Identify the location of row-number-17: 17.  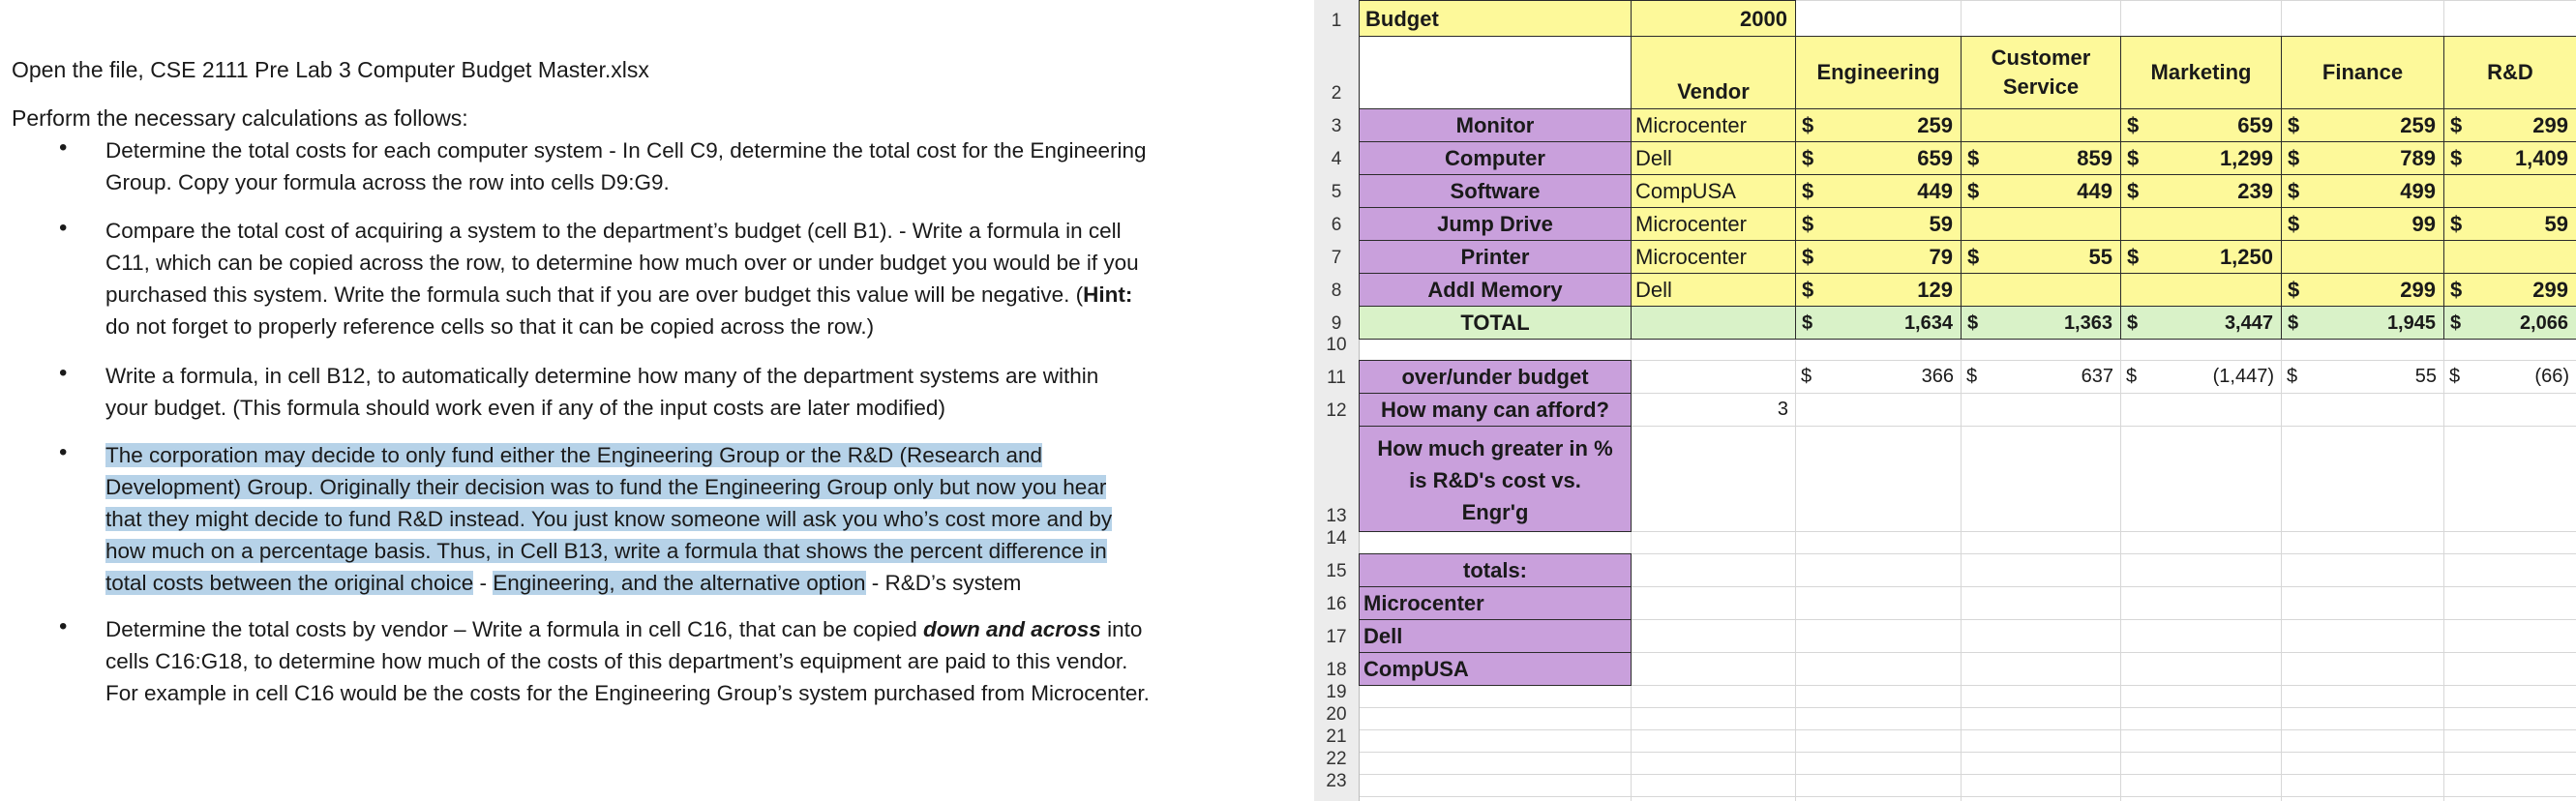
(1336, 637).